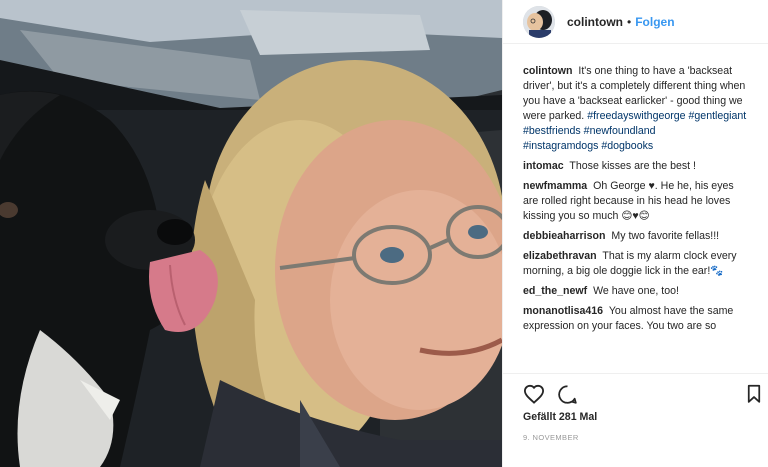 Image resolution: width=768 pixels, height=467 pixels. I want to click on comment: intomac Those kisses are the best !, so click(637, 166).